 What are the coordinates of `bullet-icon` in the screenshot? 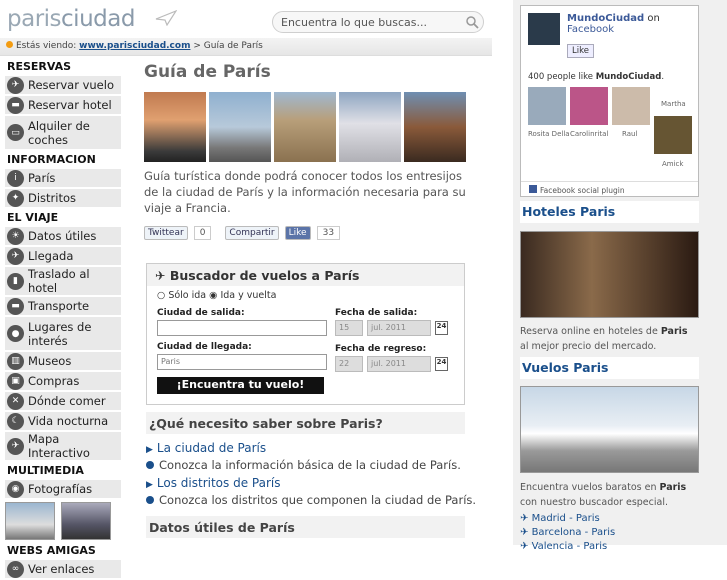 It's located at (9, 44).